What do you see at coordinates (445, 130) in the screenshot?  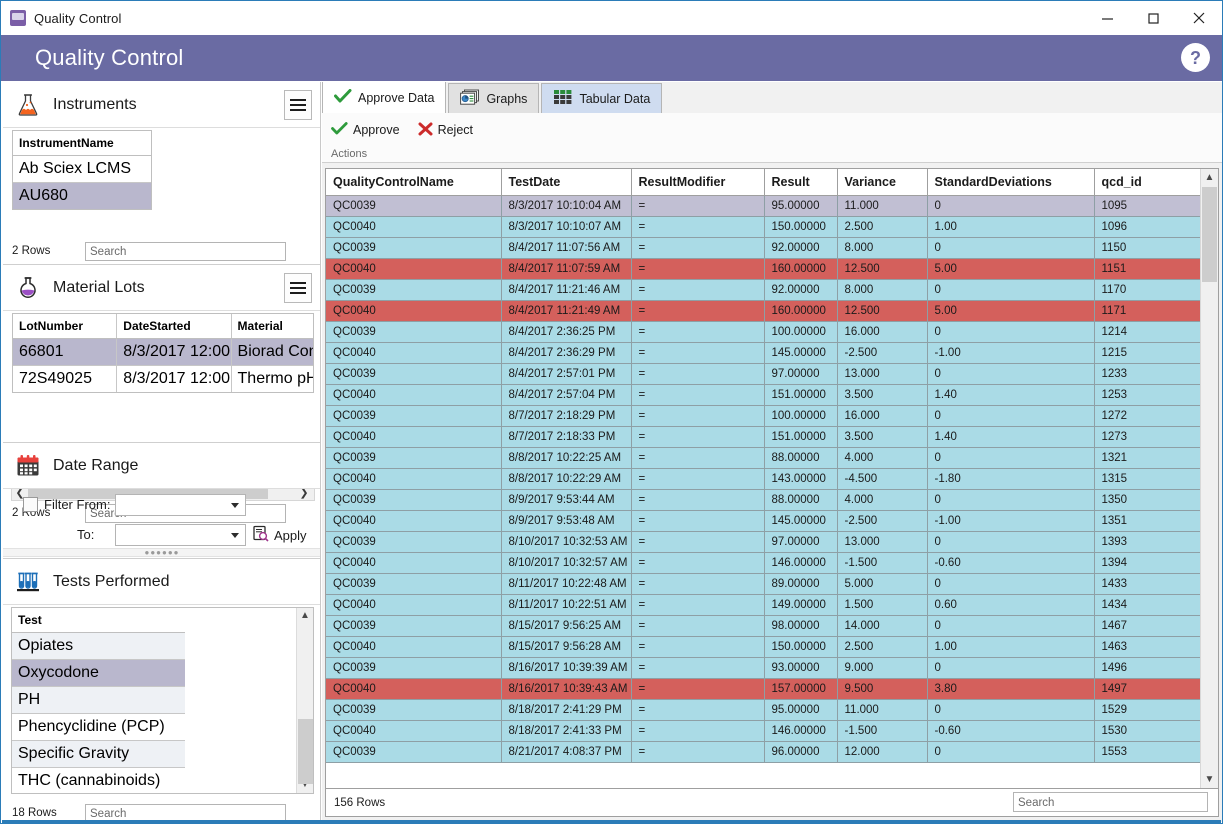 I see `reject-button: Reject` at bounding box center [445, 130].